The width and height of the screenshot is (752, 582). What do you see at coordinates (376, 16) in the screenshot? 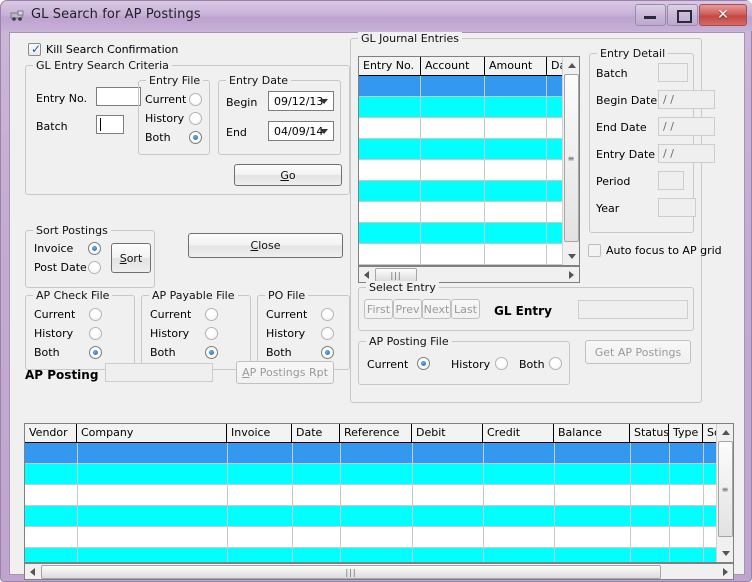
I see `title-bar: GL Search for AP Postings ✕` at bounding box center [376, 16].